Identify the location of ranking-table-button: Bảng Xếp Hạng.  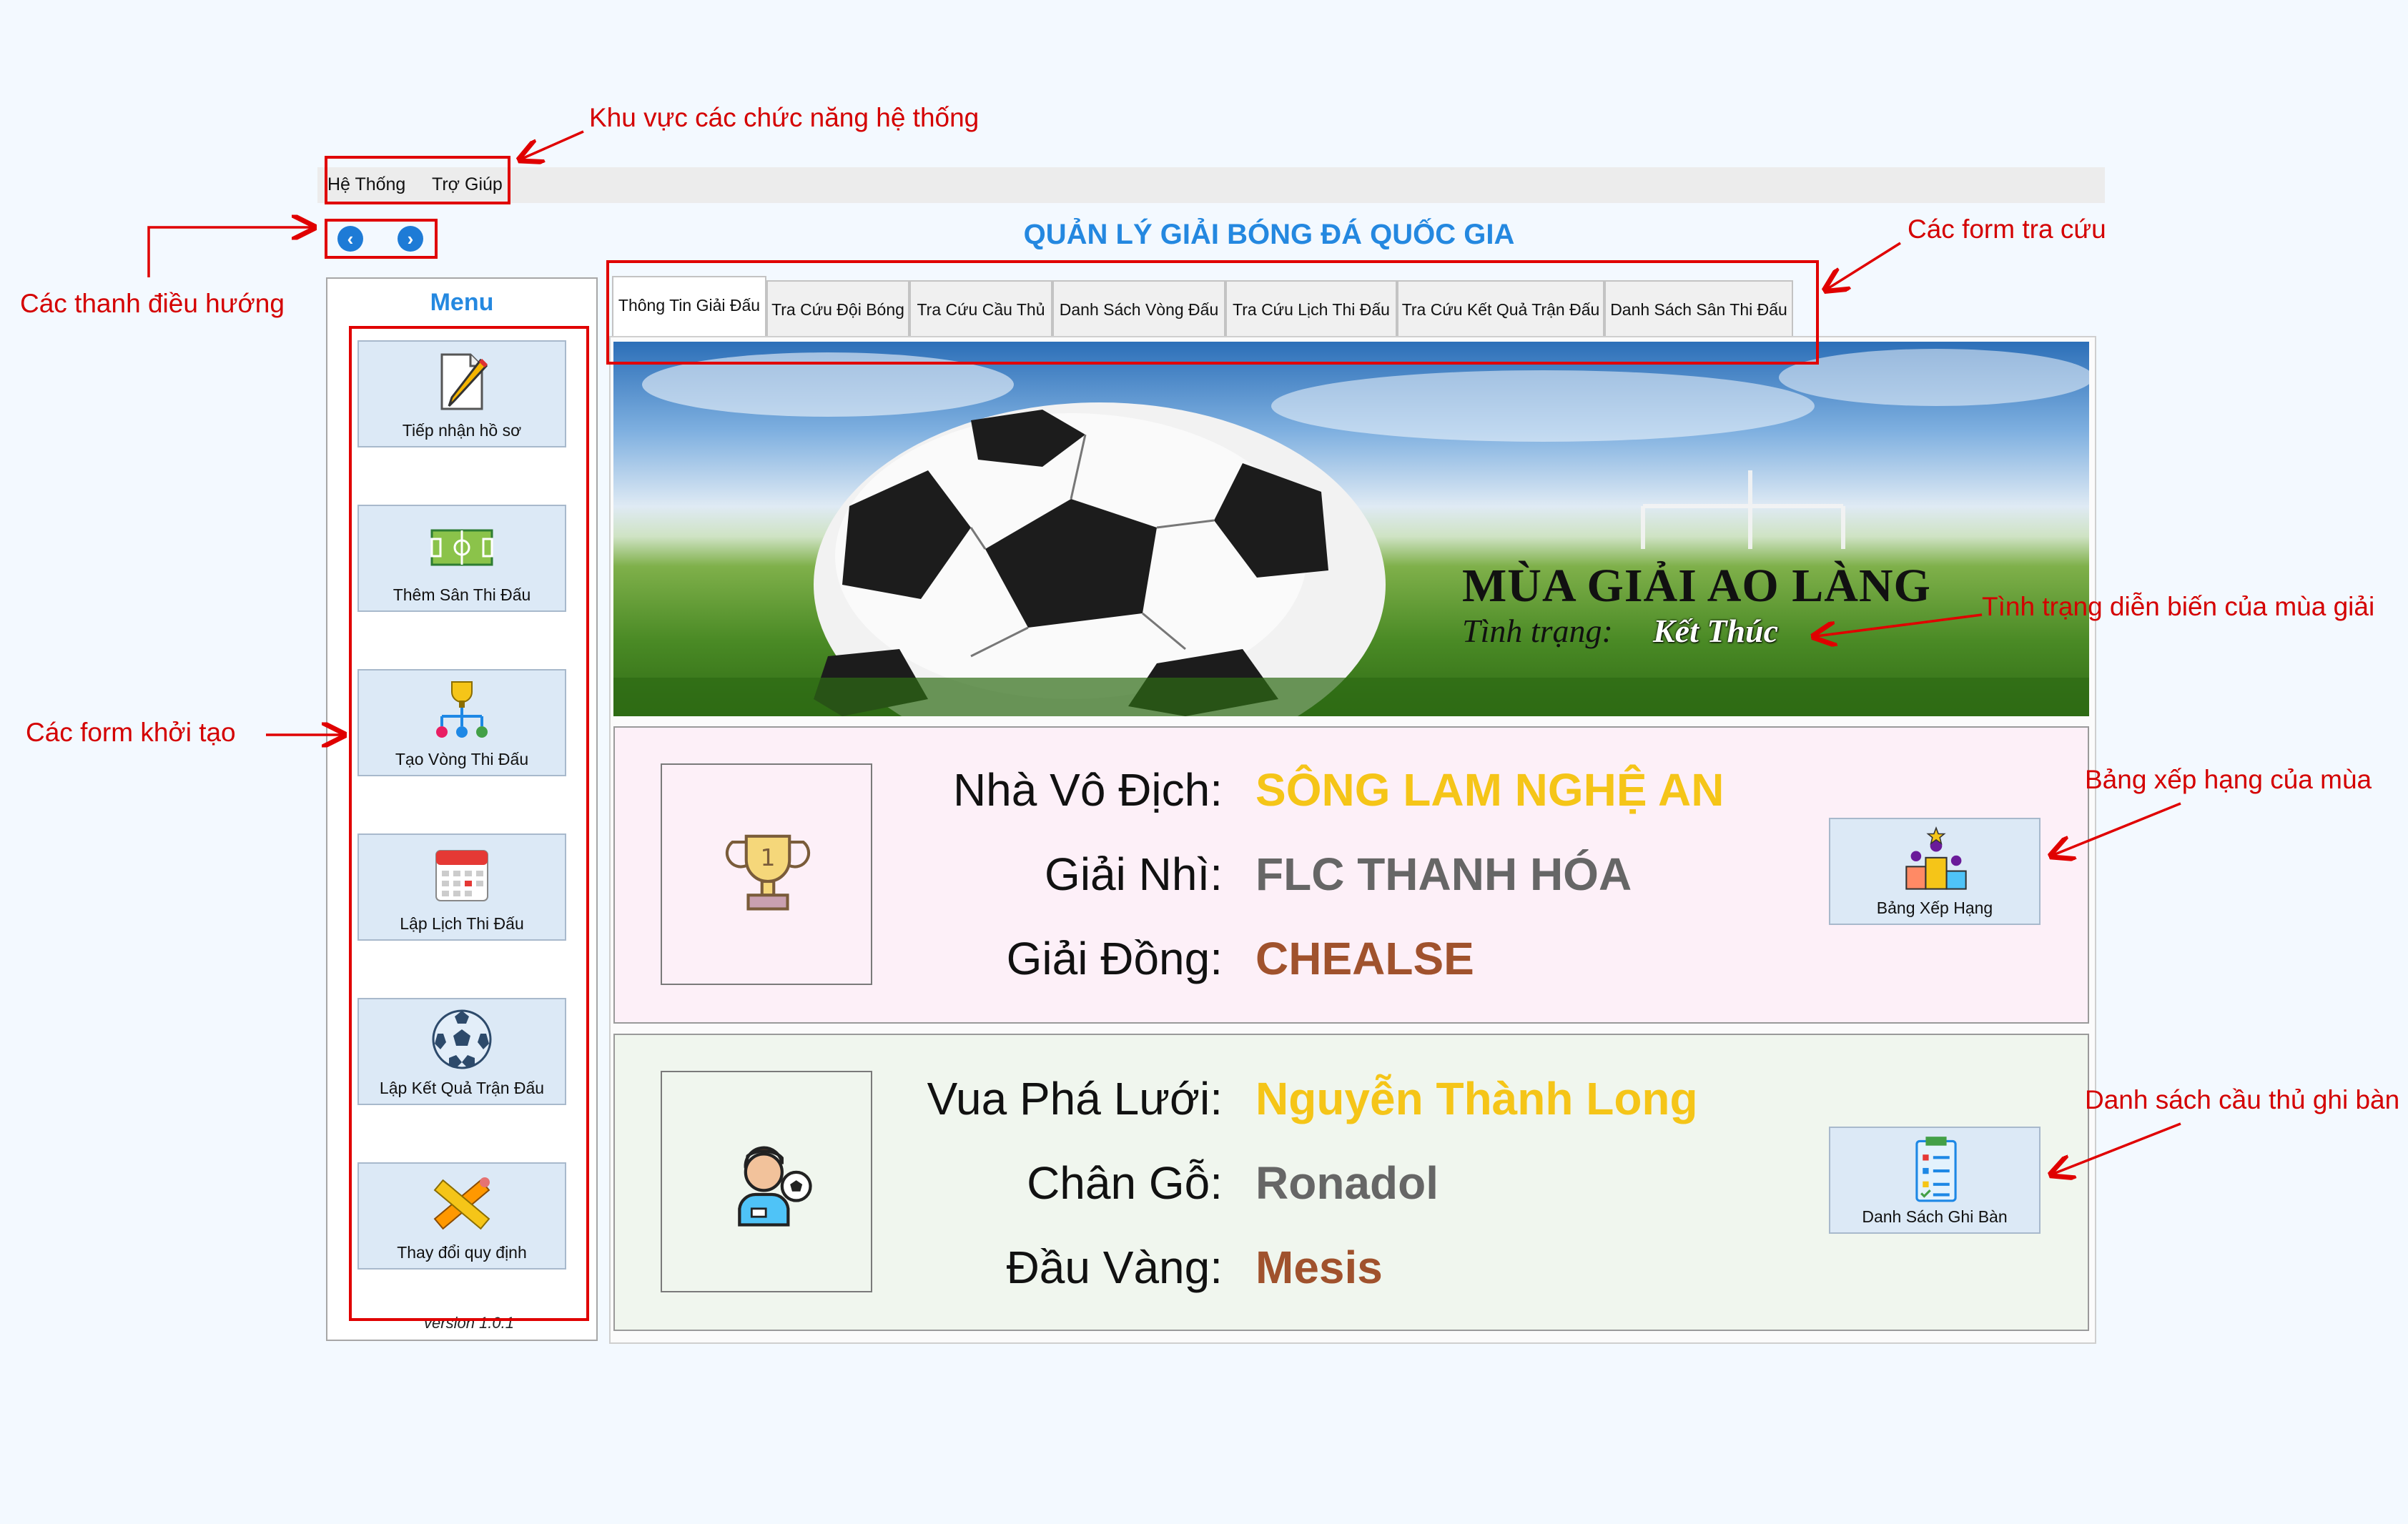
(1935, 871).